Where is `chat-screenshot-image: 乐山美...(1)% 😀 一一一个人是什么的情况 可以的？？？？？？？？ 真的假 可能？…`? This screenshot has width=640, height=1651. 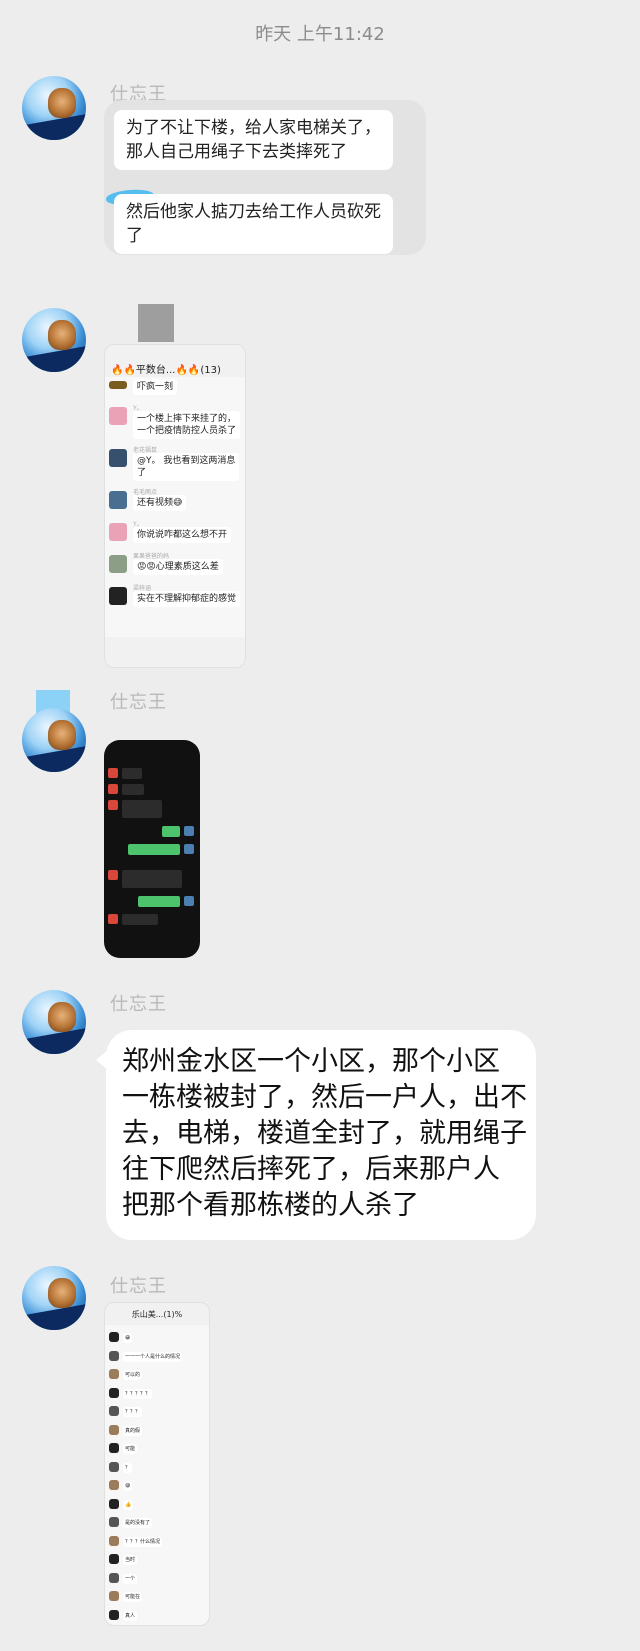
chat-screenshot-image: 乐山美...(1)% 😀 一一一个人是什么的情况 可以的？？？？？？？？ 真的假 可能？… is located at coordinates (157, 1464).